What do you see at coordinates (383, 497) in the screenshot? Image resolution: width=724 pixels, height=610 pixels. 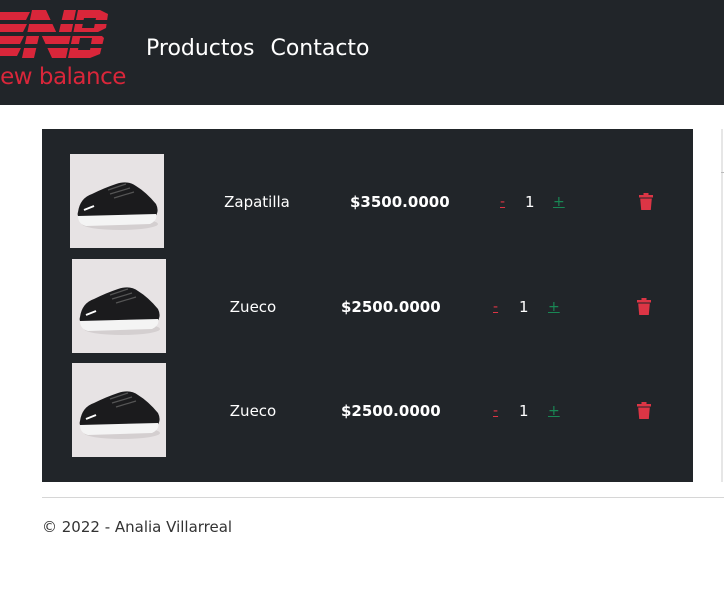 I see `footer-divider` at bounding box center [383, 497].